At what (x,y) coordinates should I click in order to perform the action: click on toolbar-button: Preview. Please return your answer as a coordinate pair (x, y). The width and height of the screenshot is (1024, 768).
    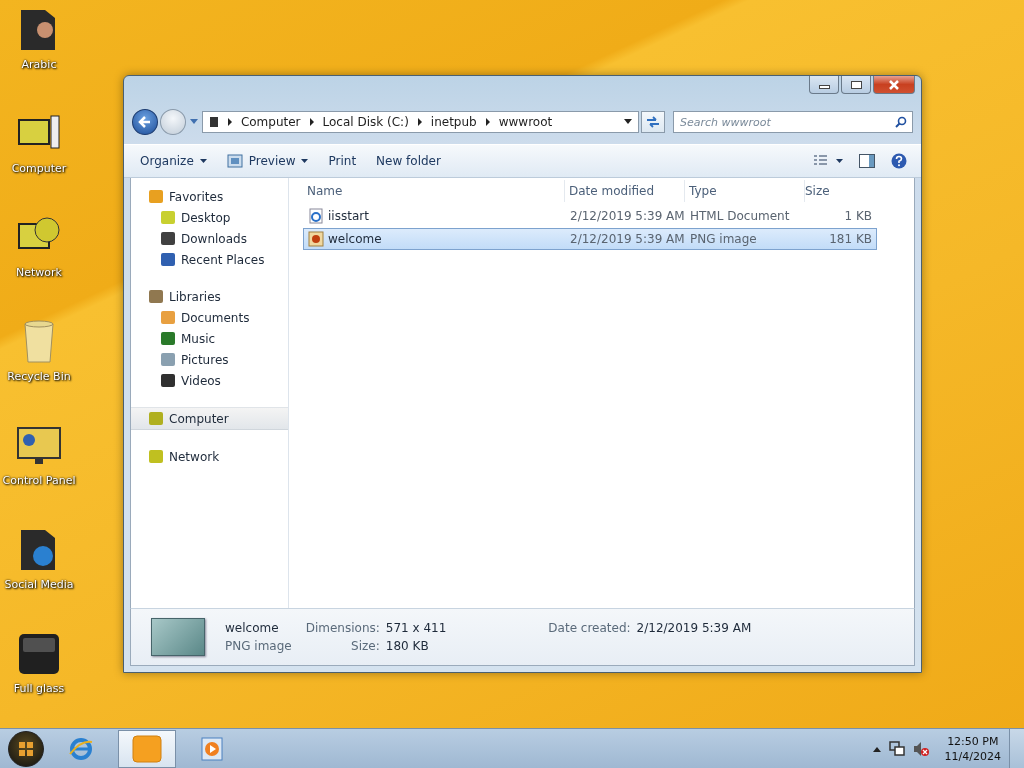
    Looking at the image, I should click on (267, 161).